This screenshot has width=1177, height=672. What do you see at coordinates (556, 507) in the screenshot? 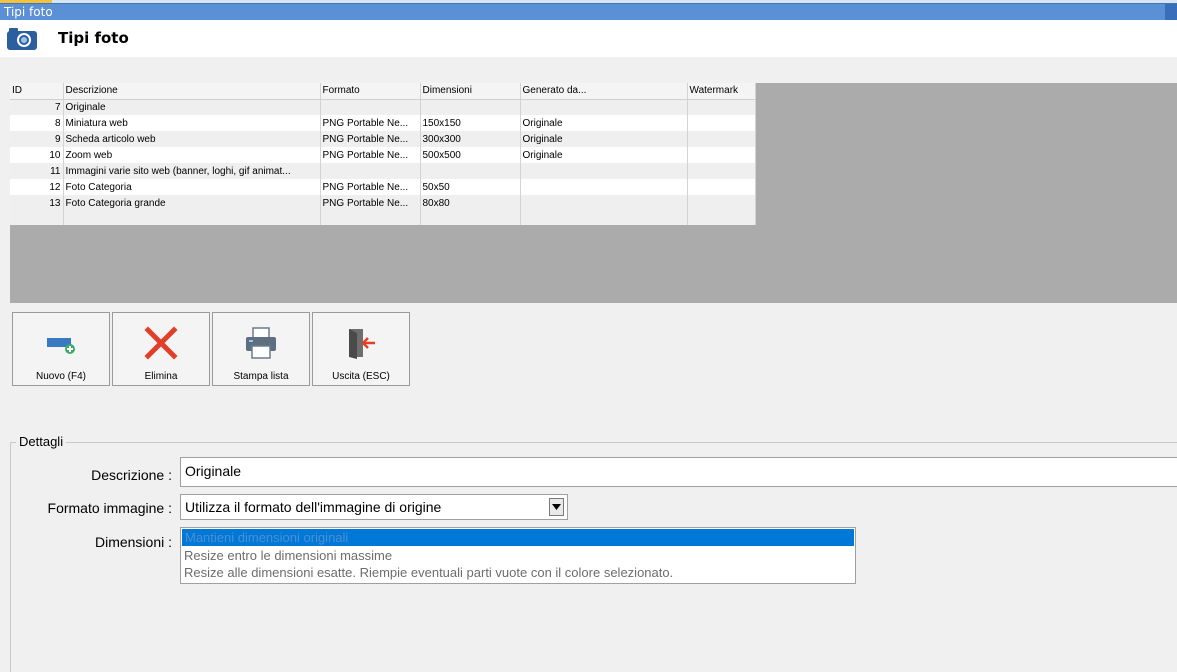
I see `chevron-down-icon` at bounding box center [556, 507].